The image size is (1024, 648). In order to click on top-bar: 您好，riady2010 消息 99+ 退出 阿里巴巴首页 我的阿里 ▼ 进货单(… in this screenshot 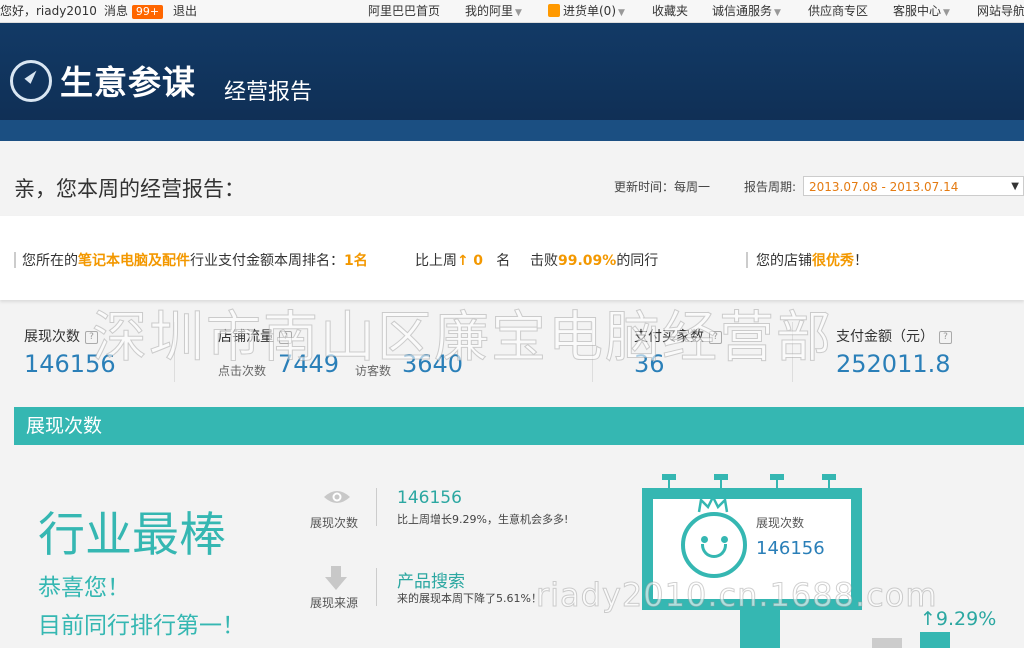, I will do `click(512, 11)`.